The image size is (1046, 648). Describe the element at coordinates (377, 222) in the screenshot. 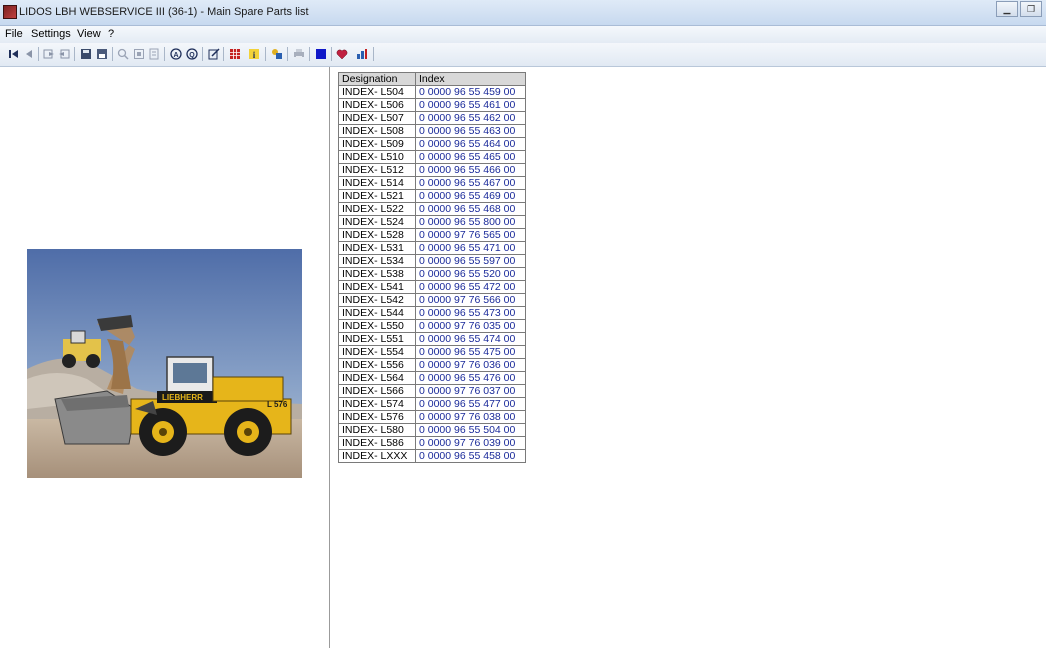

I see `designation-cell: INDEX- L524` at that location.